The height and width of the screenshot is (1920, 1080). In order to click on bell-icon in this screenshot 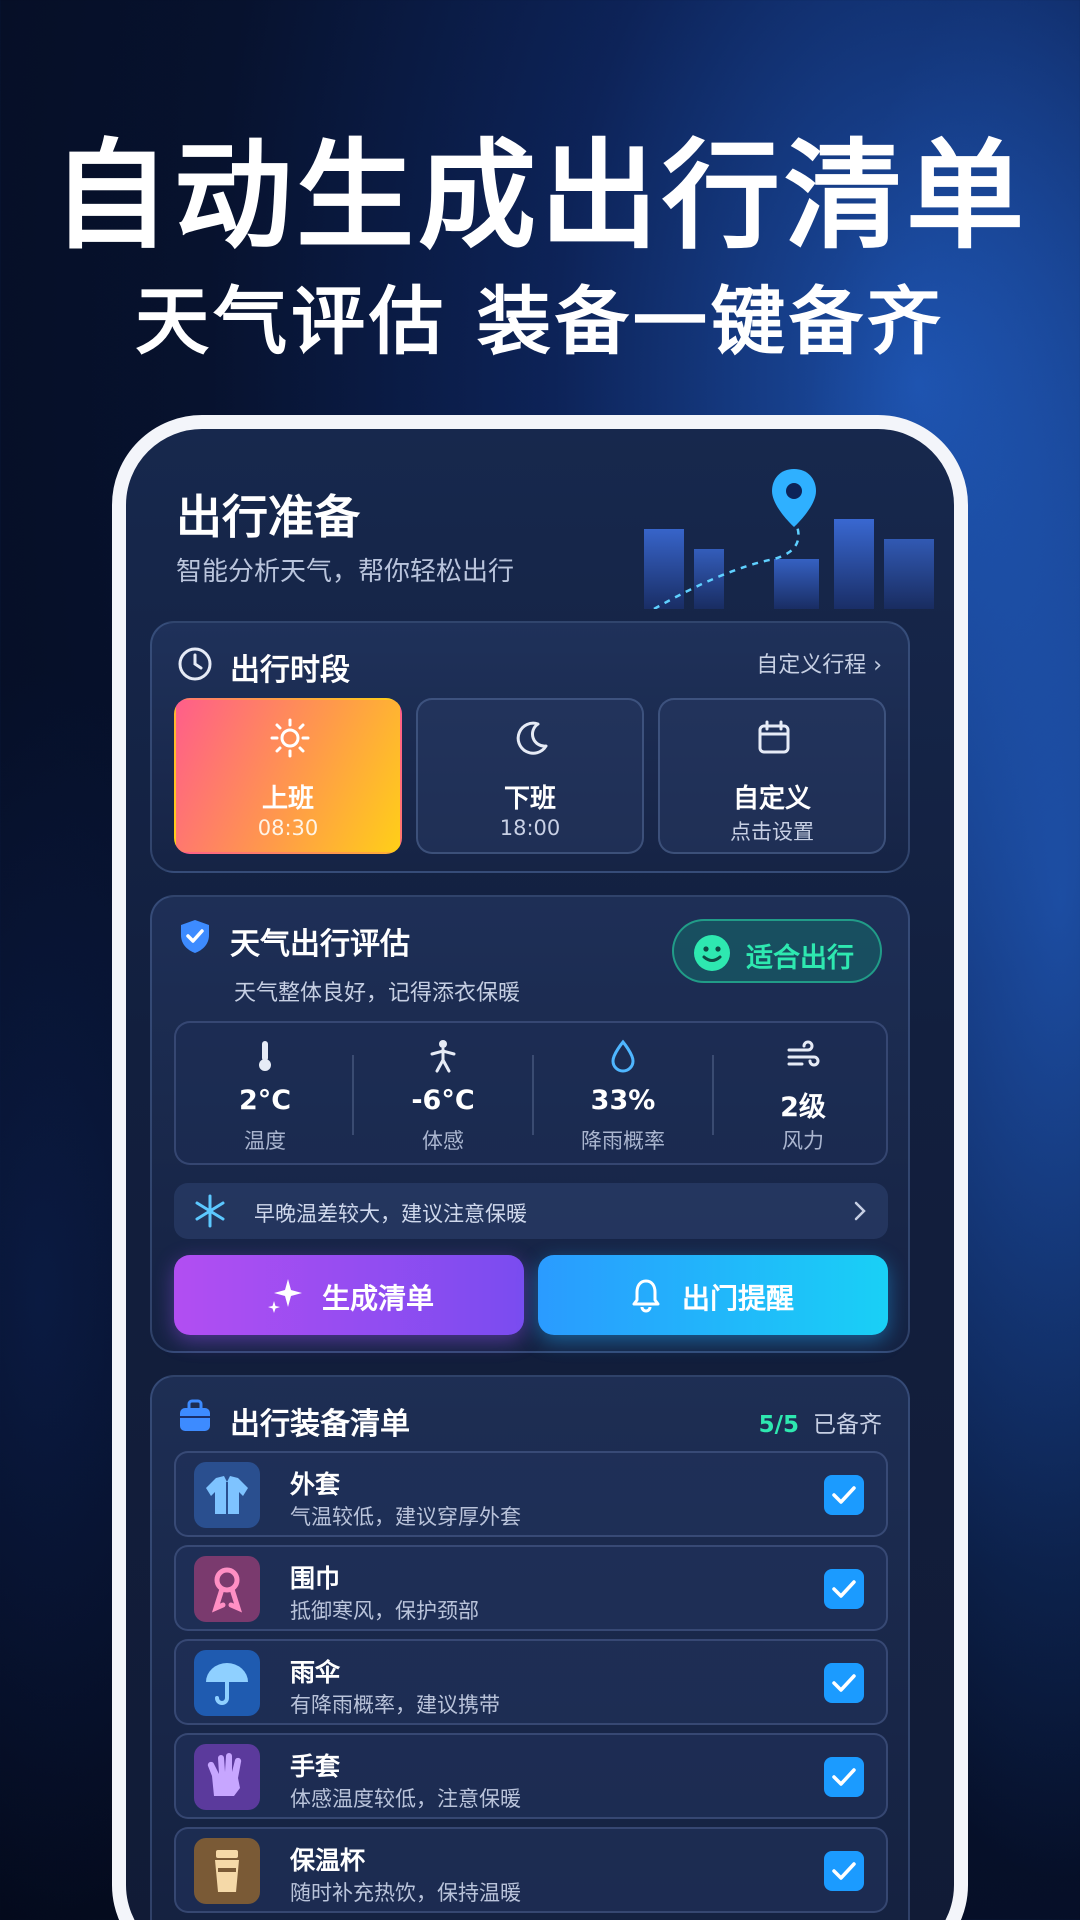, I will do `click(646, 1296)`.